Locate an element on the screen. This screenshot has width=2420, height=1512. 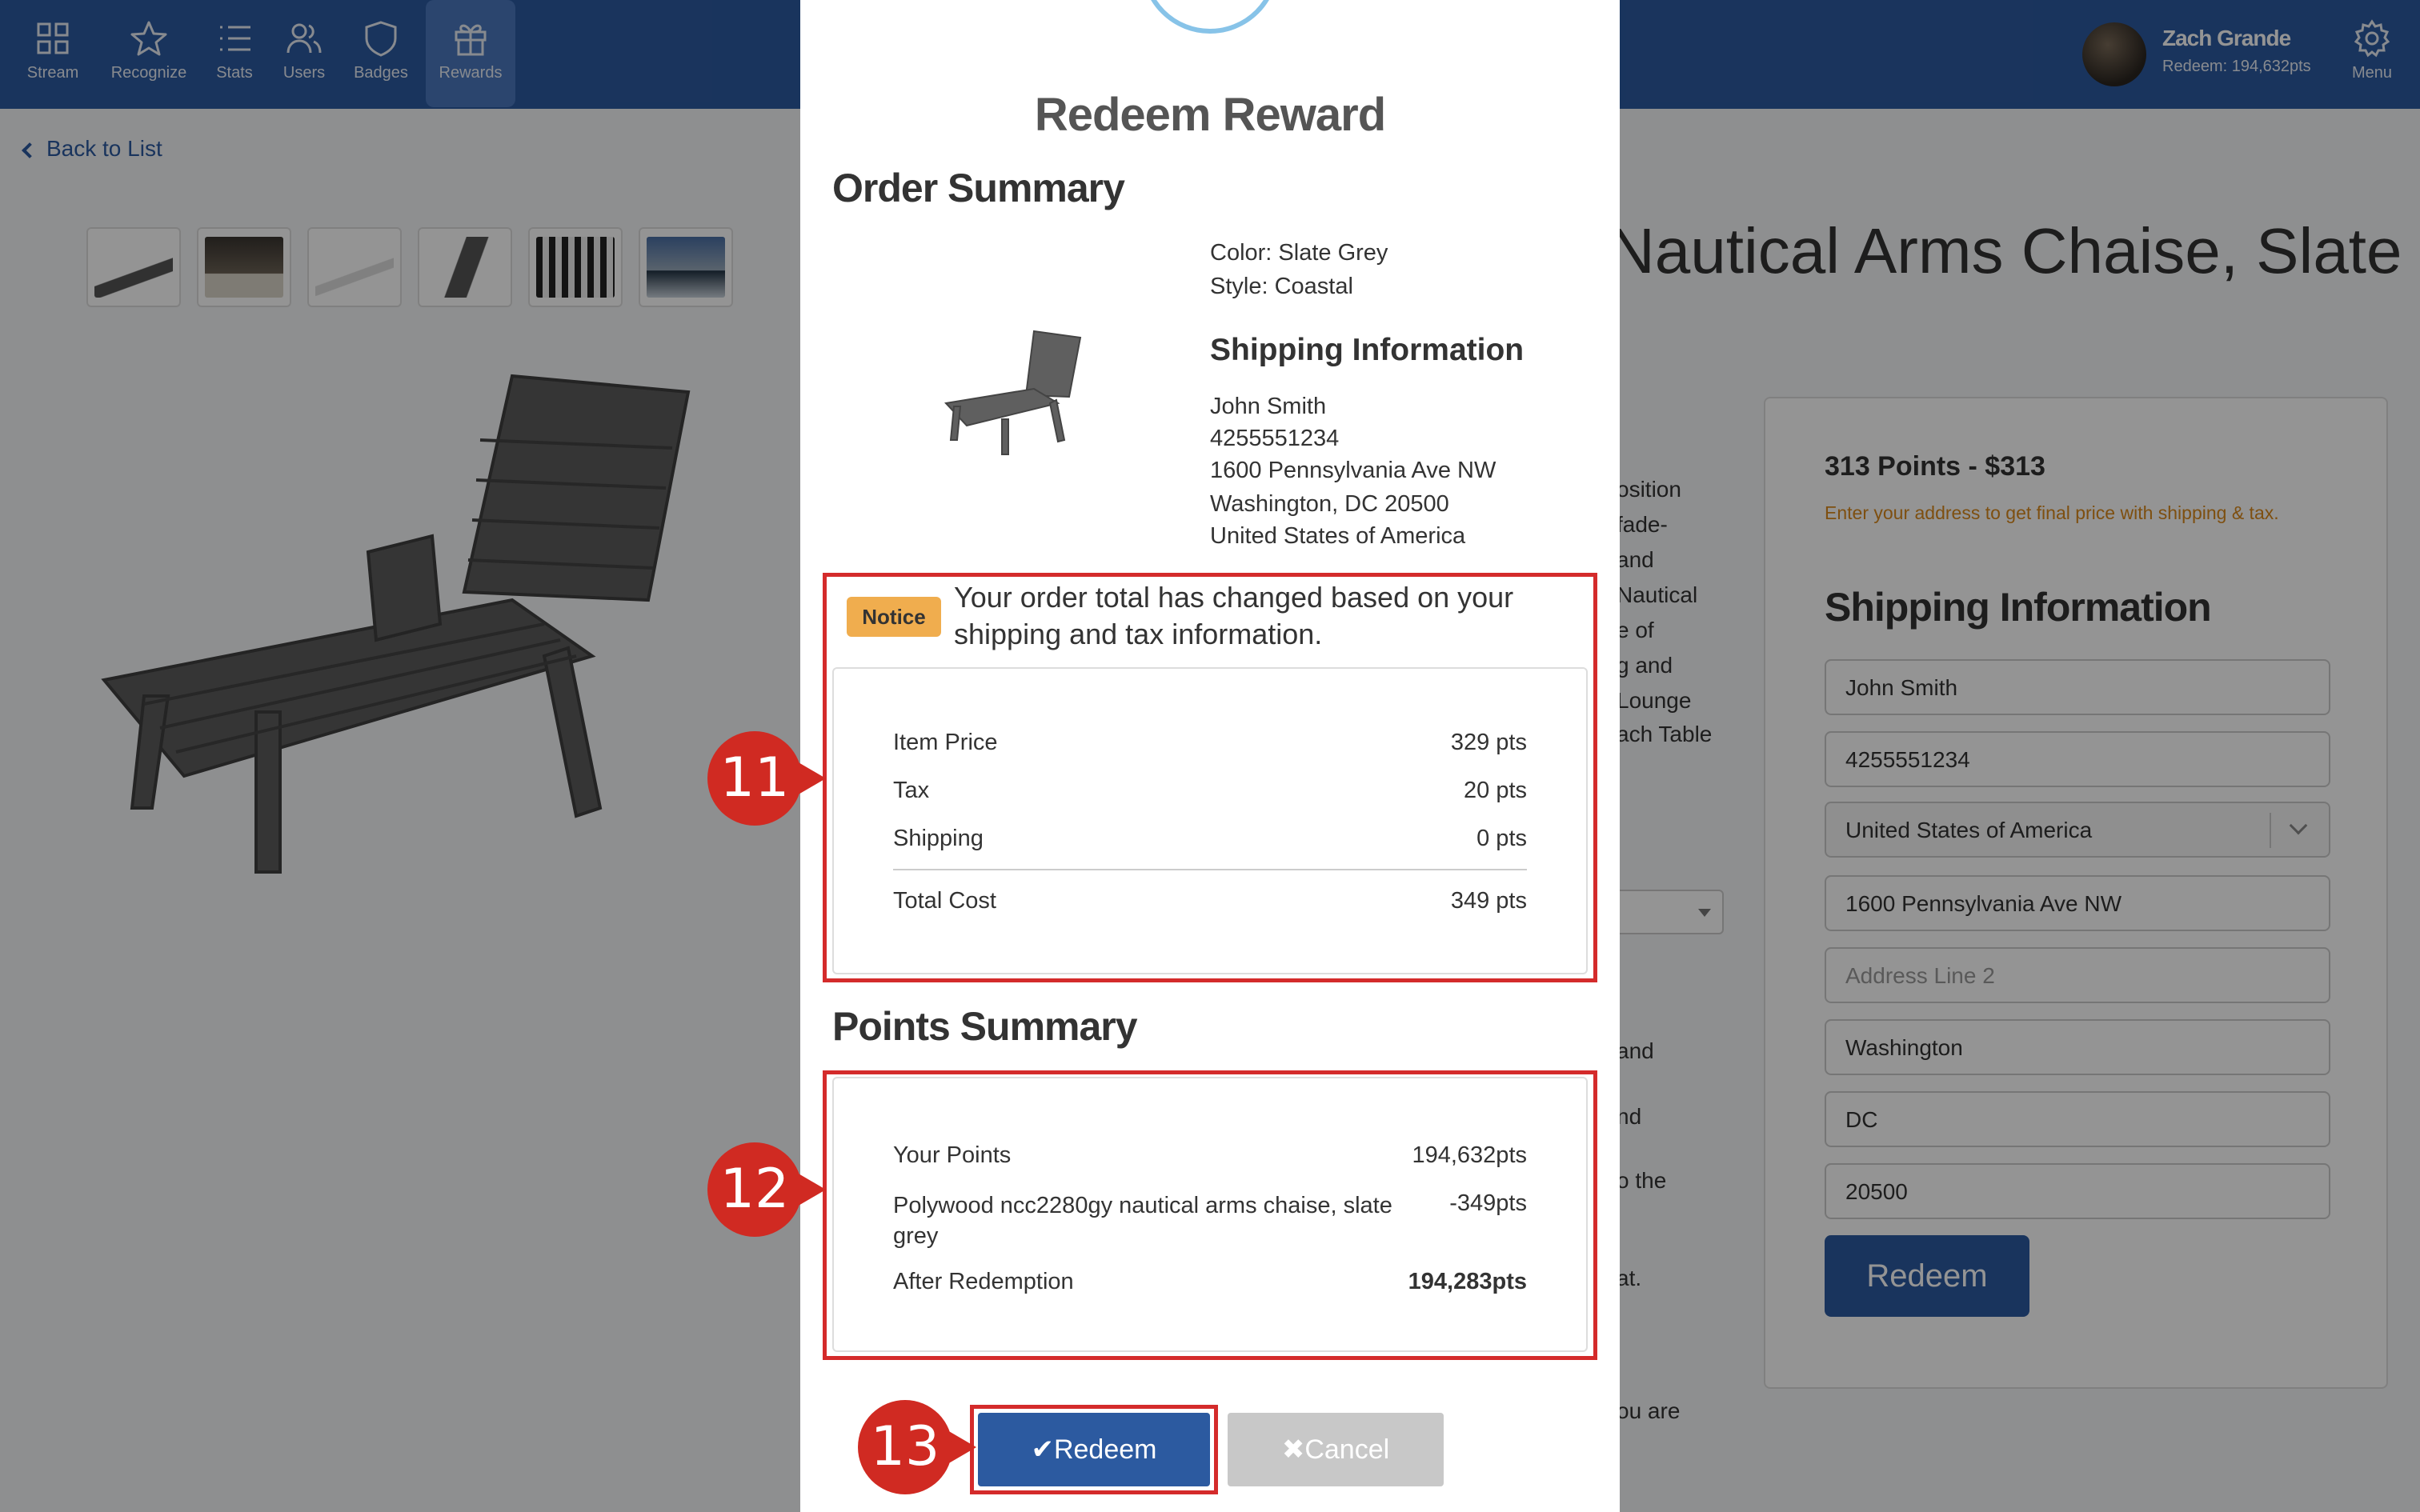
callout-11: 11 is located at coordinates (767, 778).